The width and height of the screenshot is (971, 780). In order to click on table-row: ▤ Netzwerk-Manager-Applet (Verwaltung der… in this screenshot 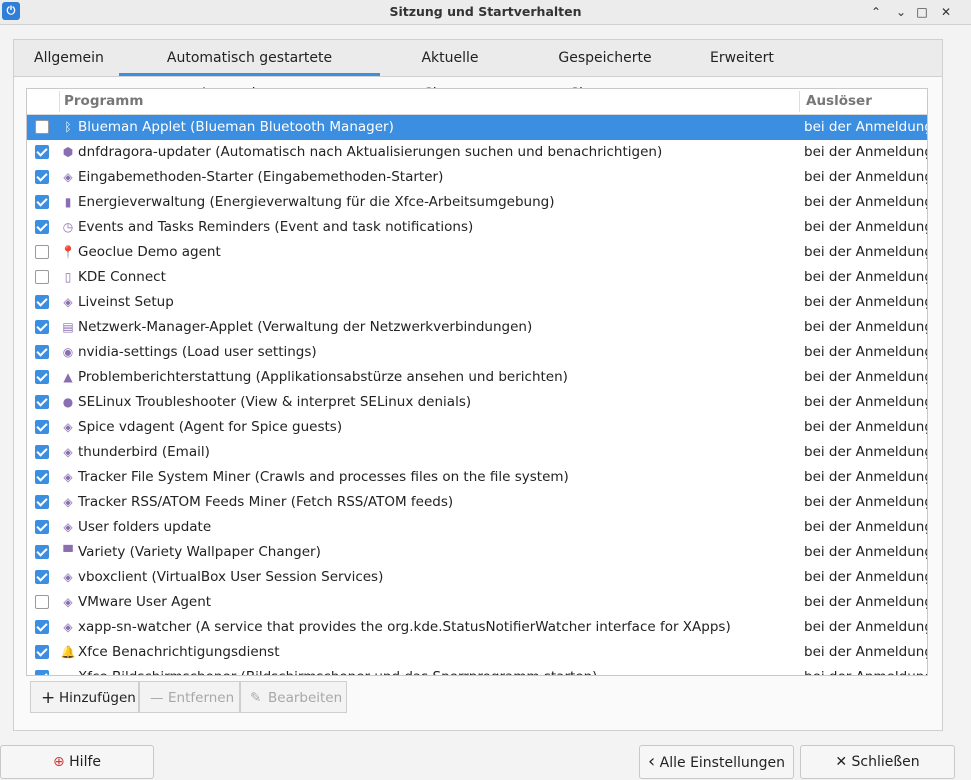, I will do `click(477, 327)`.